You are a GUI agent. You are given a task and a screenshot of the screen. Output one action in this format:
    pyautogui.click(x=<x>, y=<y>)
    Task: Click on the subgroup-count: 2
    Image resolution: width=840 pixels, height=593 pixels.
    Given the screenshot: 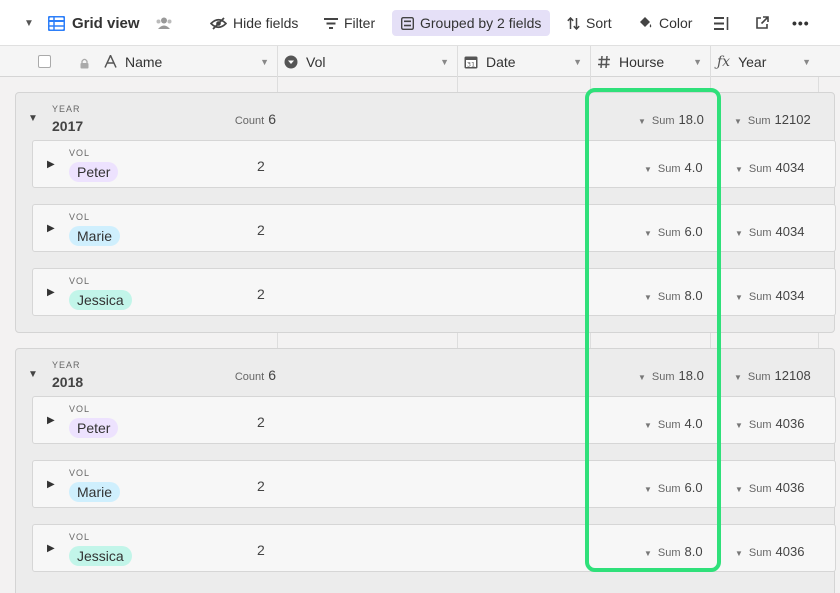 What is the action you would take?
    pyautogui.click(x=261, y=230)
    